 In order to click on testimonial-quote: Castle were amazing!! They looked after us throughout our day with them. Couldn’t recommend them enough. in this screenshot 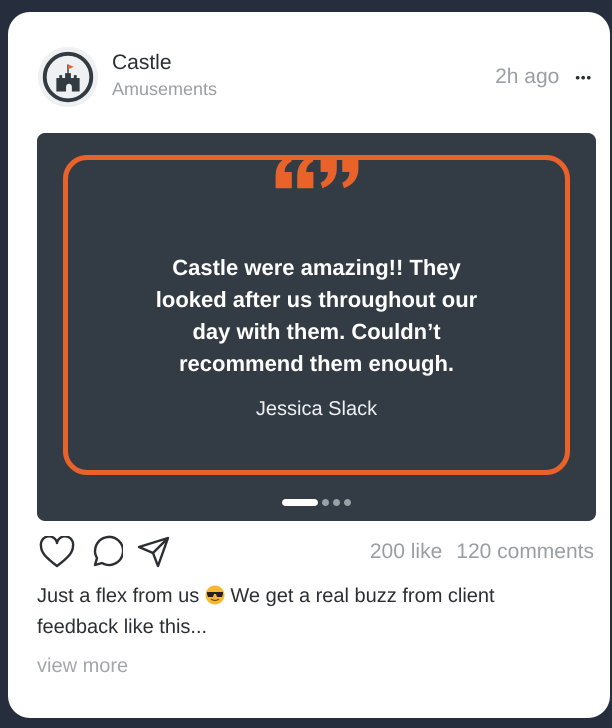, I will do `click(316, 316)`.